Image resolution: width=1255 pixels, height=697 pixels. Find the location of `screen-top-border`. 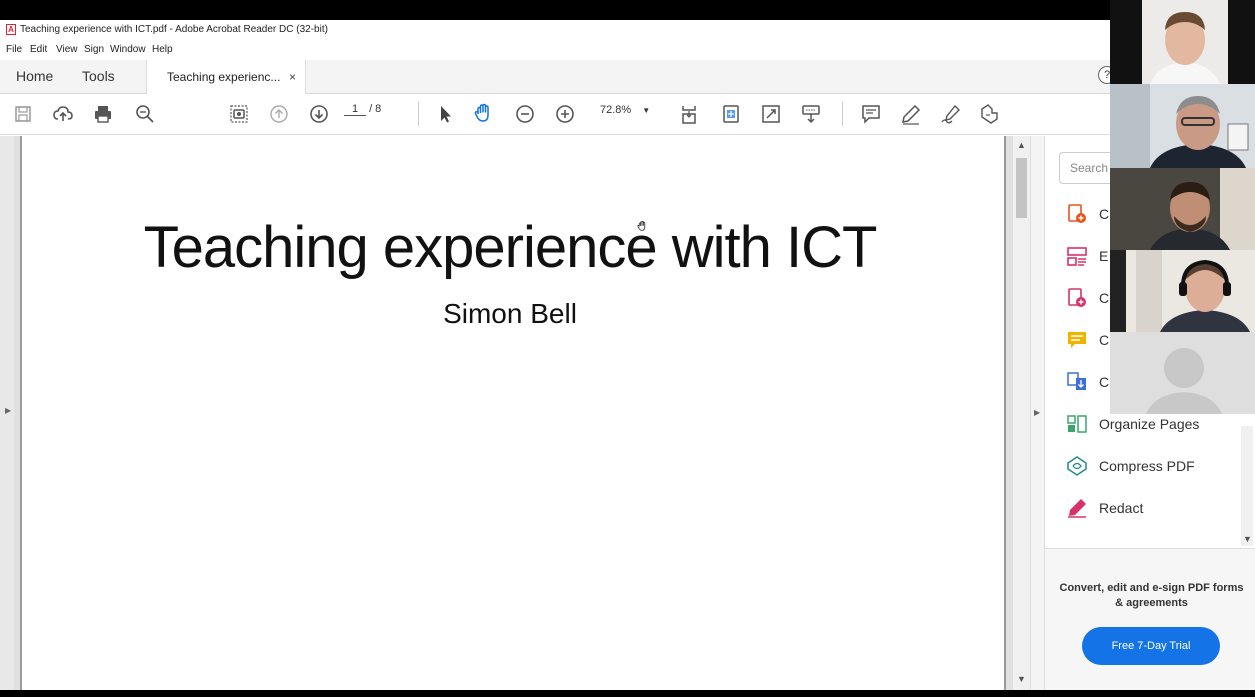

screen-top-border is located at coordinates (627, 10).